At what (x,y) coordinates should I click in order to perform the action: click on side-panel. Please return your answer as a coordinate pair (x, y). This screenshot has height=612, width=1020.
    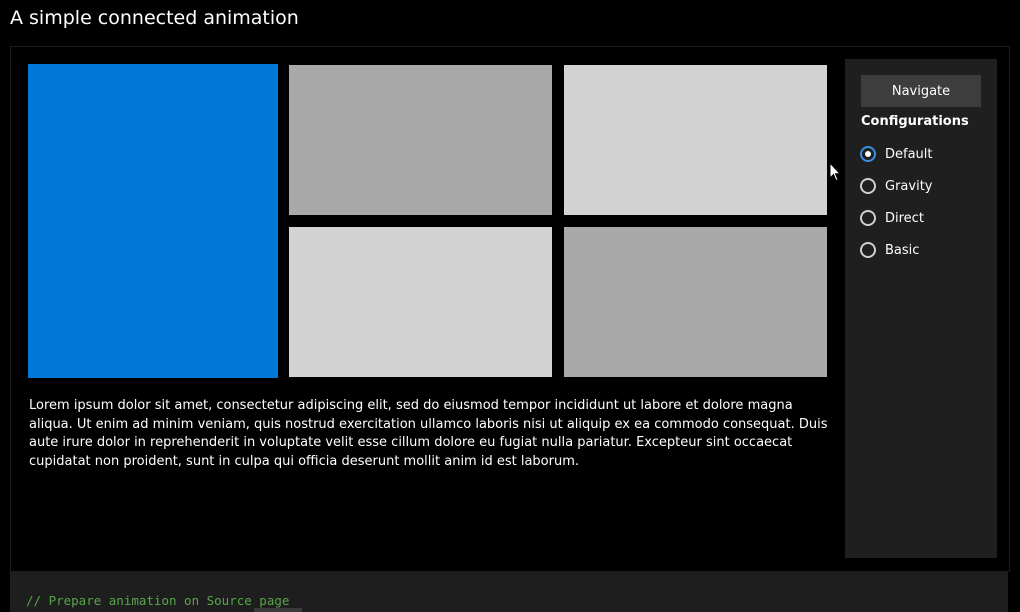
    Looking at the image, I should click on (921, 308).